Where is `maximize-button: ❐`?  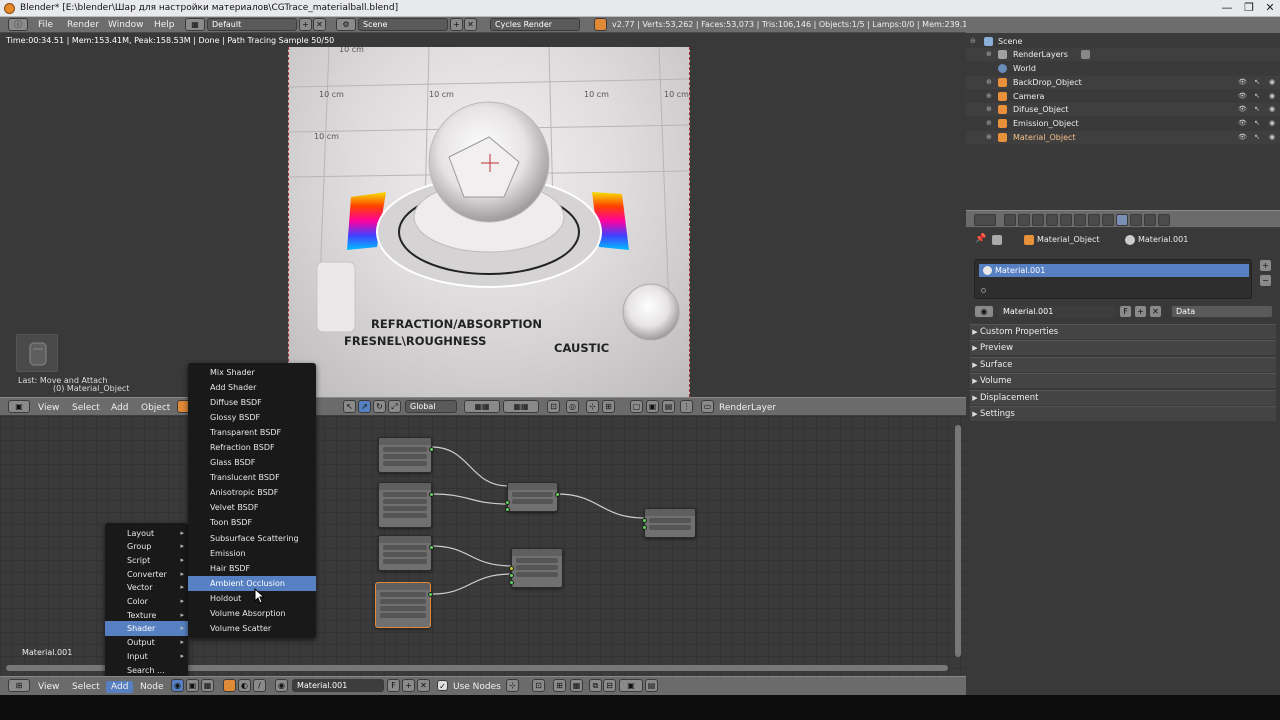
maximize-button: ❐ is located at coordinates (1249, 8).